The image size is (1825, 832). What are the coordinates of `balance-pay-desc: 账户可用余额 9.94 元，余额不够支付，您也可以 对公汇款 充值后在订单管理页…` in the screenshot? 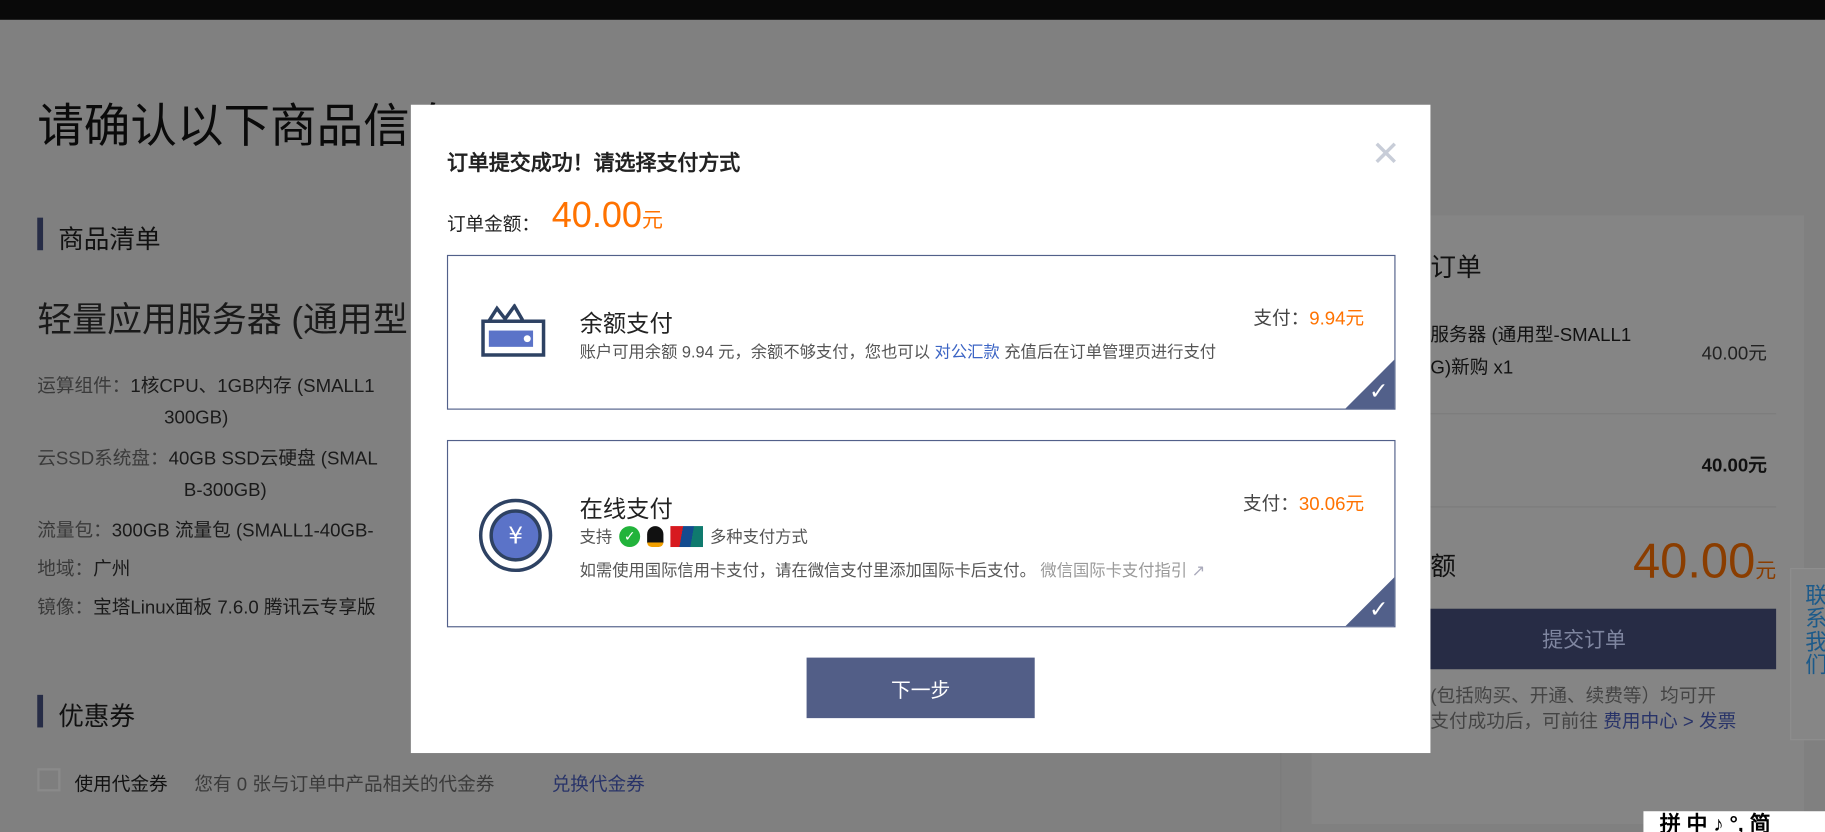 It's located at (898, 351).